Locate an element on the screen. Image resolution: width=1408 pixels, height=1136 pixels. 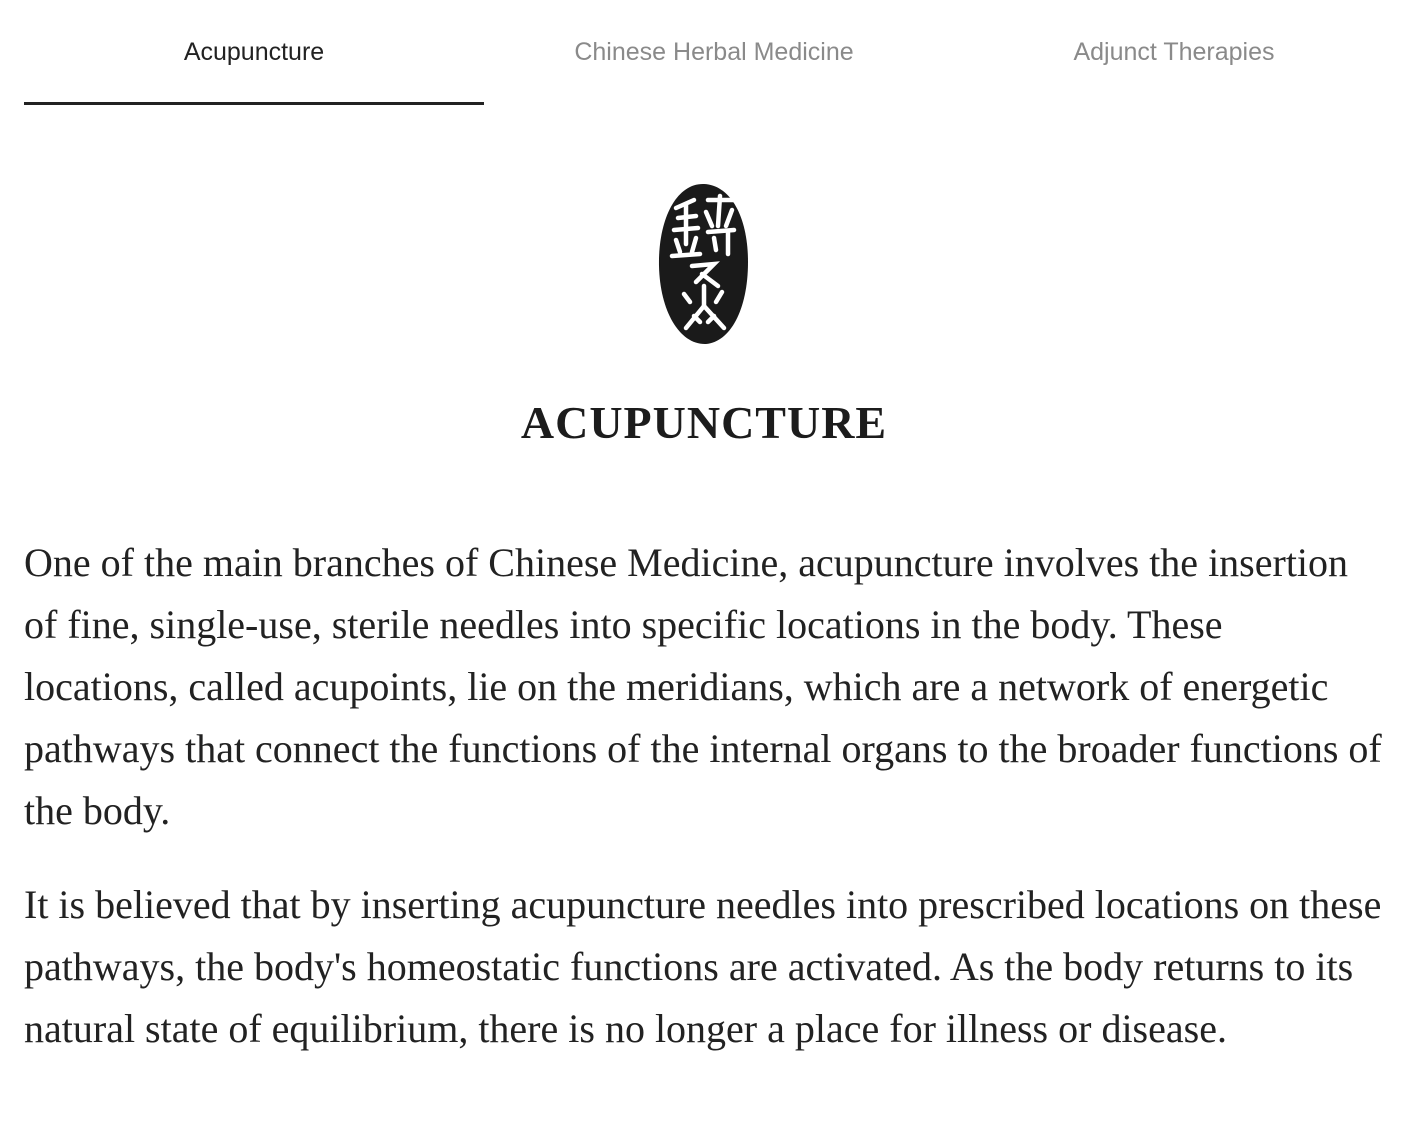
tab-adjunct-therapies: Adjunct Therapies is located at coordinates (1174, 54).